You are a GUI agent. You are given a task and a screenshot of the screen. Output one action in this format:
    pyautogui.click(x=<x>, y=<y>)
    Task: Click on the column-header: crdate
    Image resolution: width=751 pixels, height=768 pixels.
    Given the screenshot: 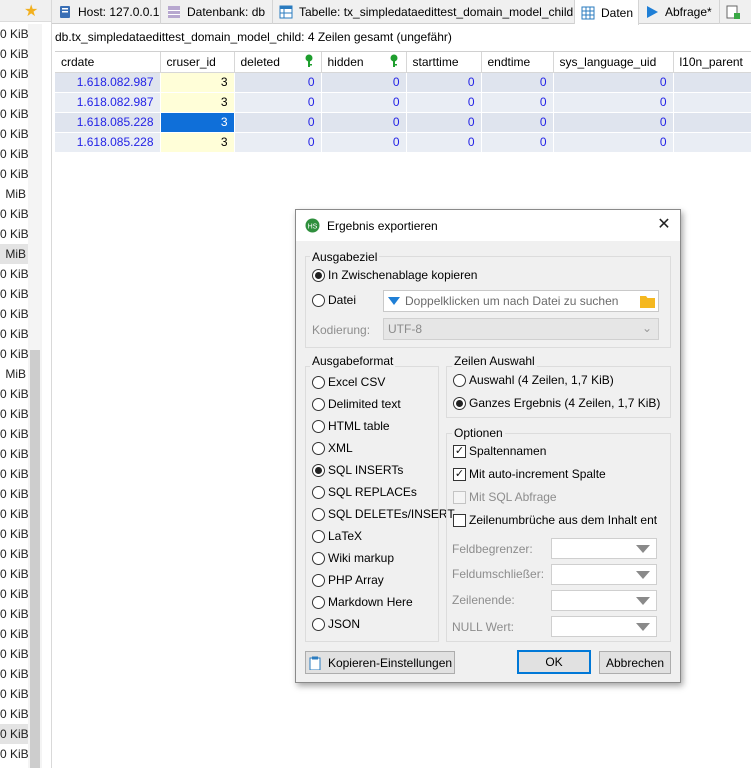 What is the action you would take?
    pyautogui.click(x=108, y=62)
    